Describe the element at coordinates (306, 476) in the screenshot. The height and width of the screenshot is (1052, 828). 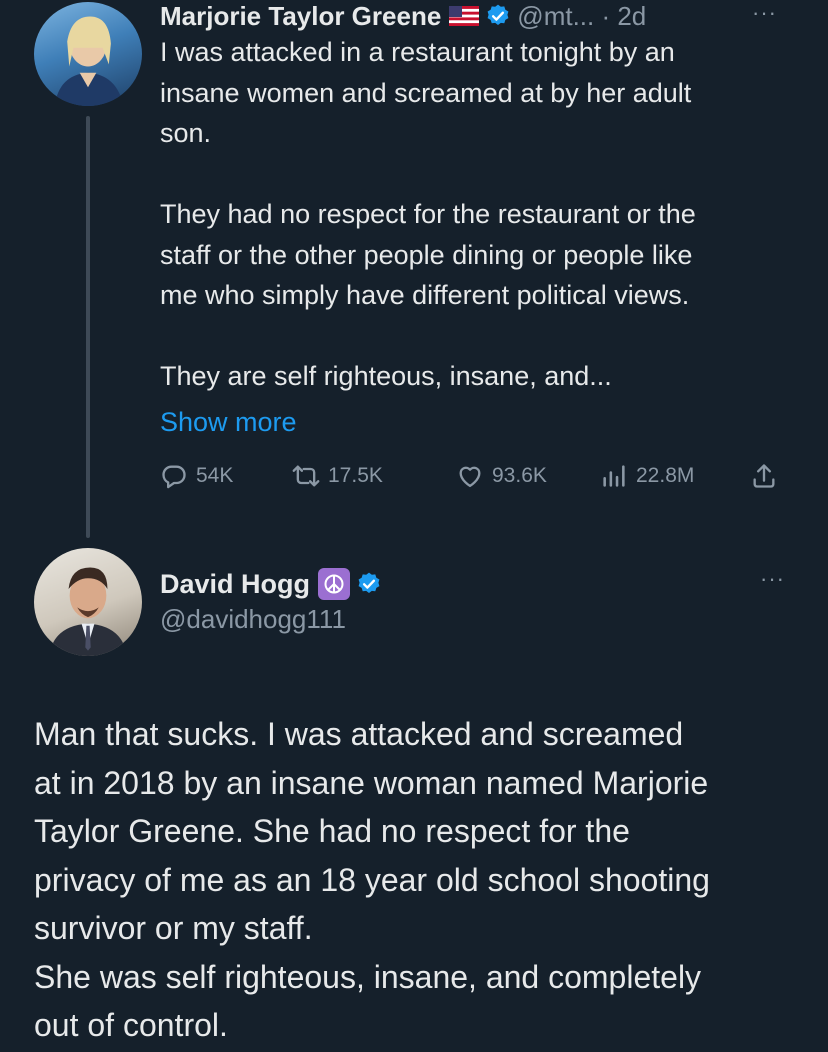
I see `retweet-icon` at that location.